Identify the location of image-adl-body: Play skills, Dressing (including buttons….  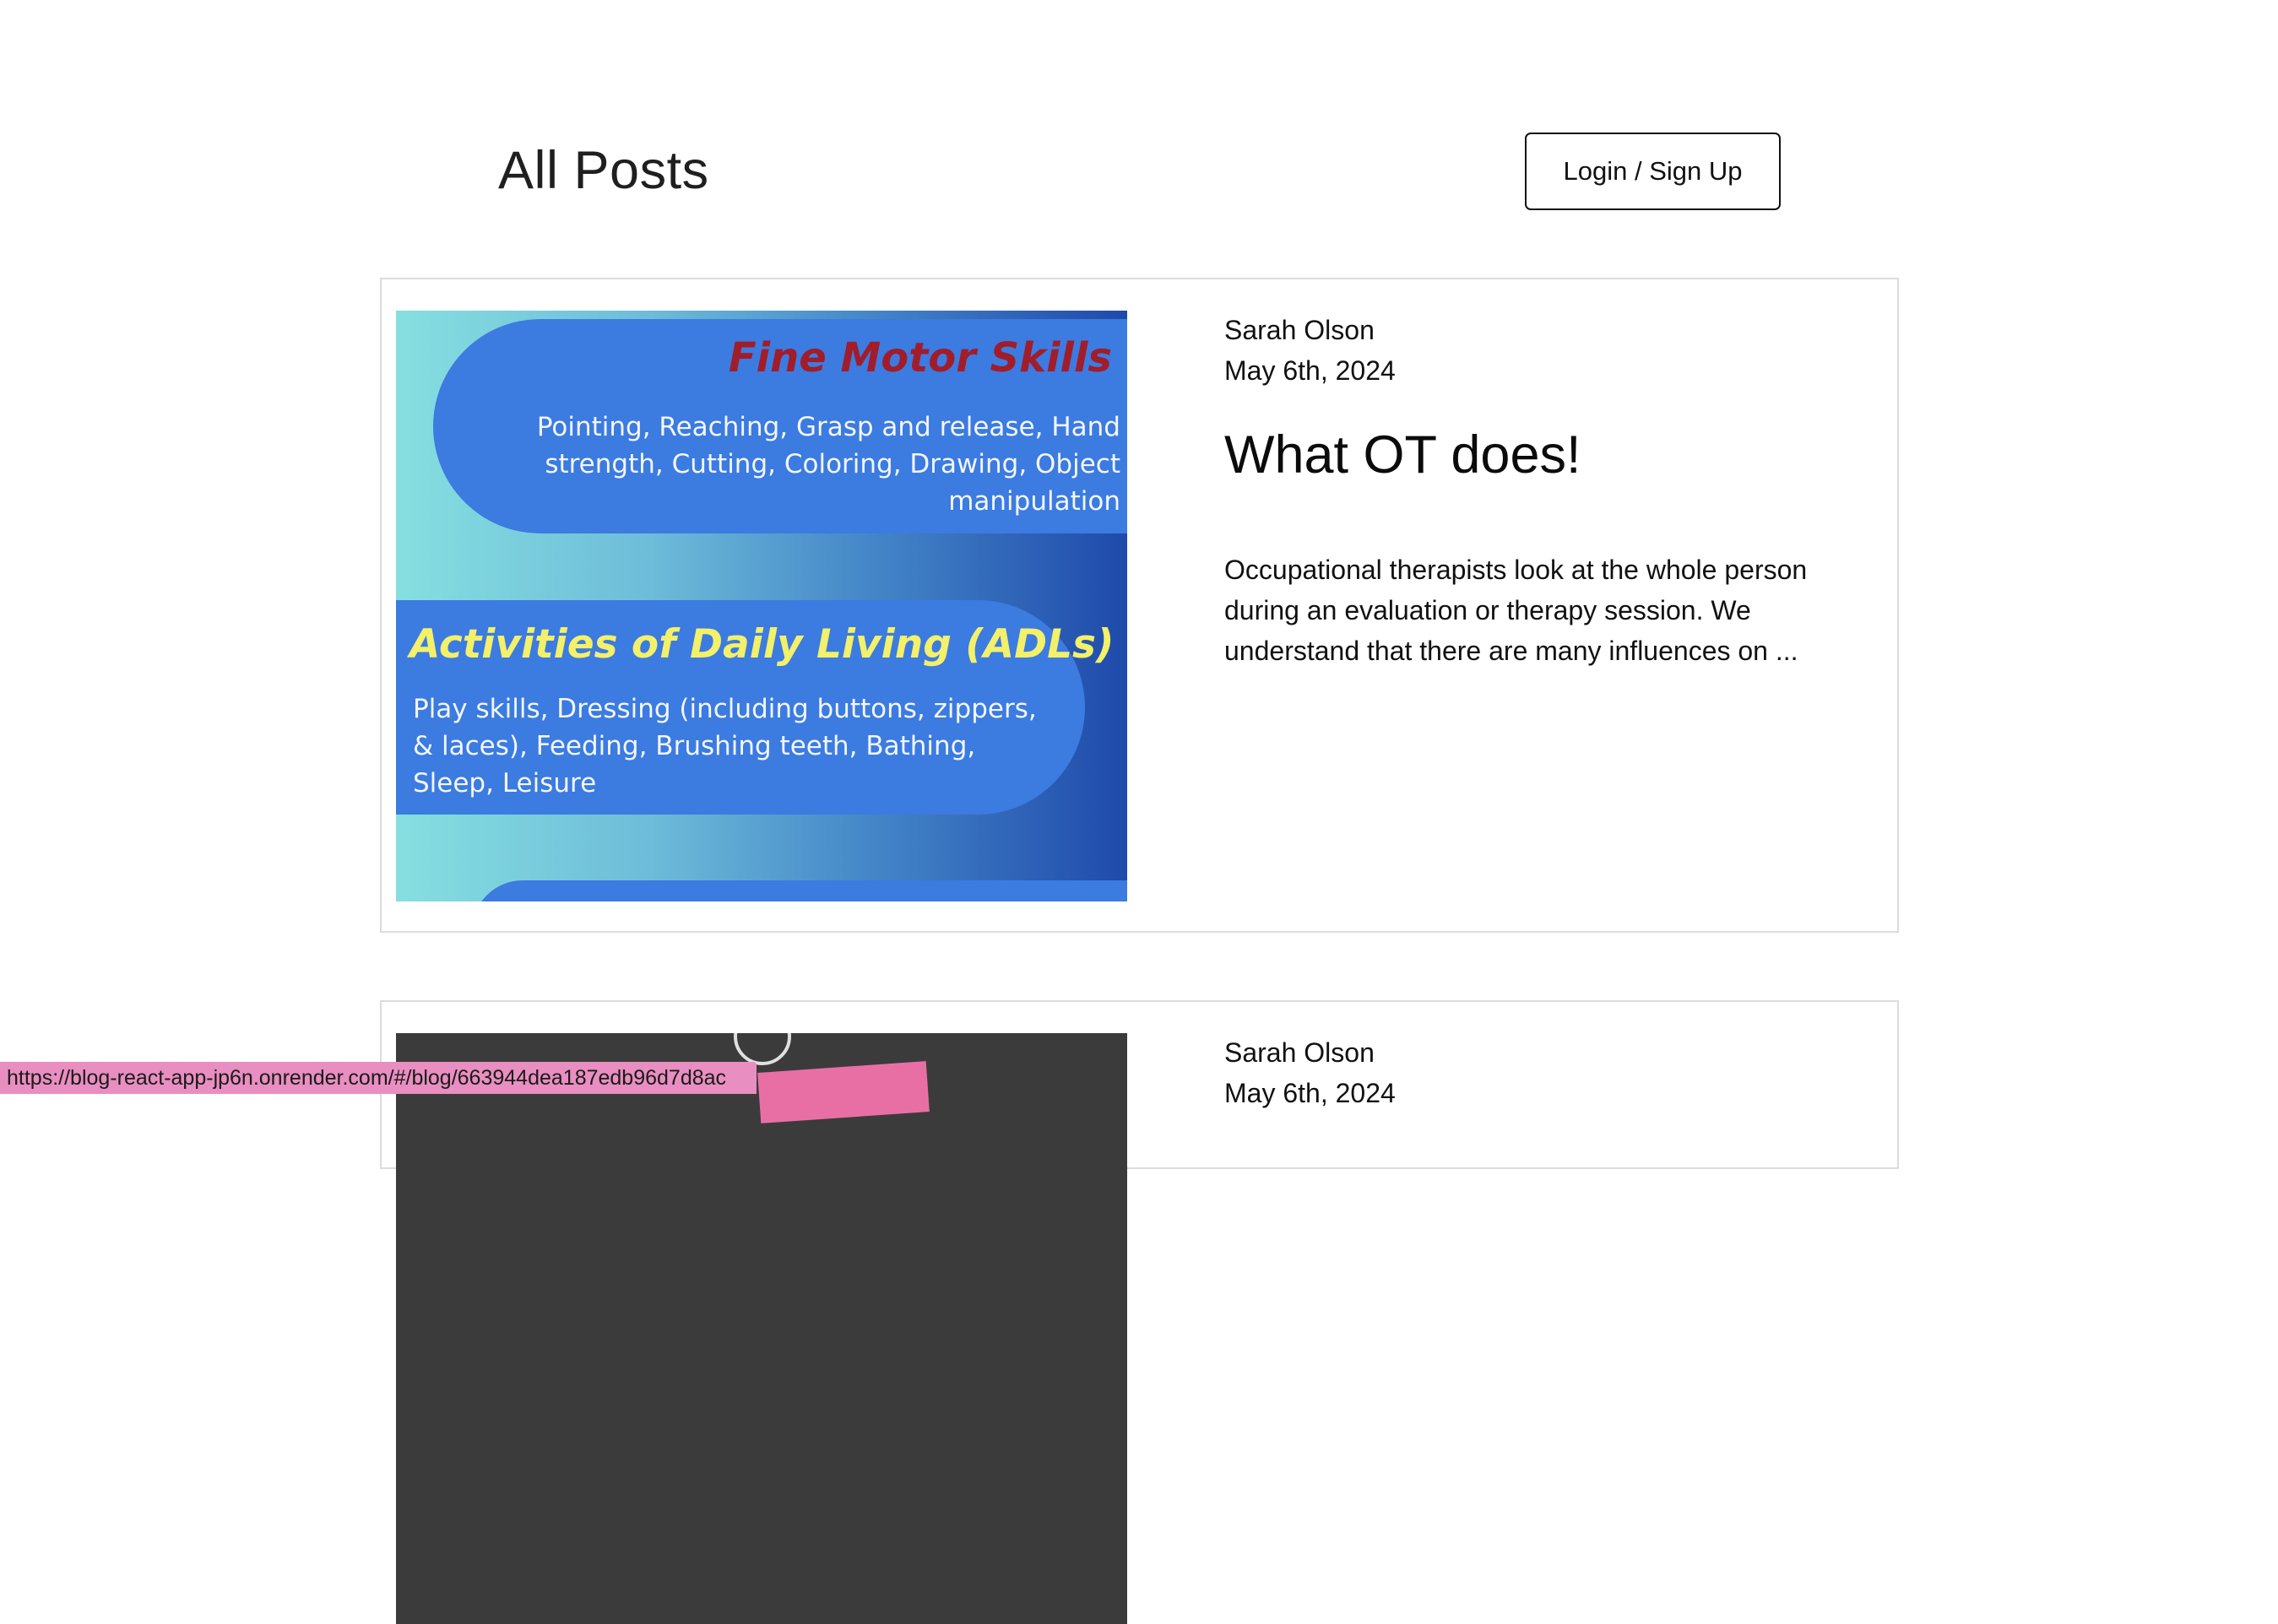
(725, 746).